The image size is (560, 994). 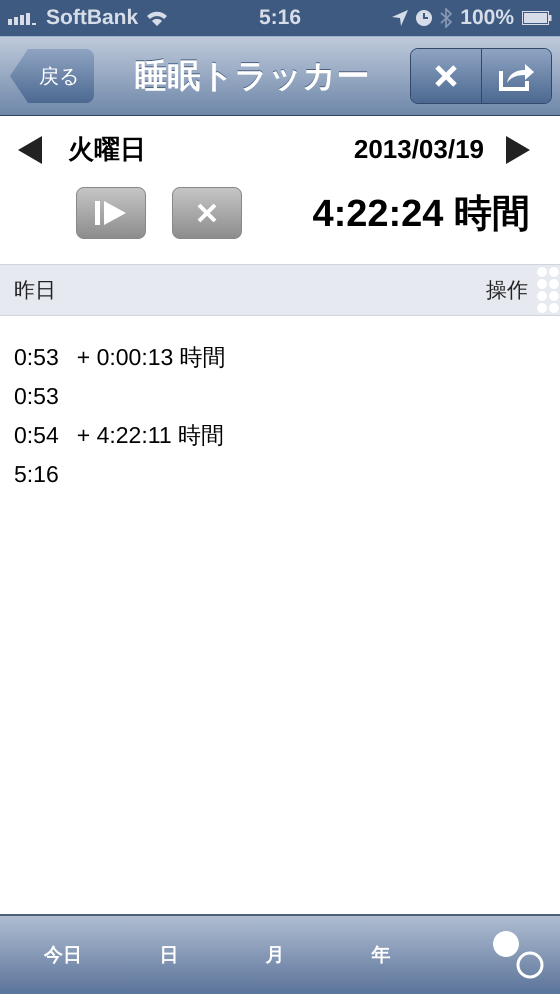 I want to click on weekday: 火曜日, so click(x=107, y=150).